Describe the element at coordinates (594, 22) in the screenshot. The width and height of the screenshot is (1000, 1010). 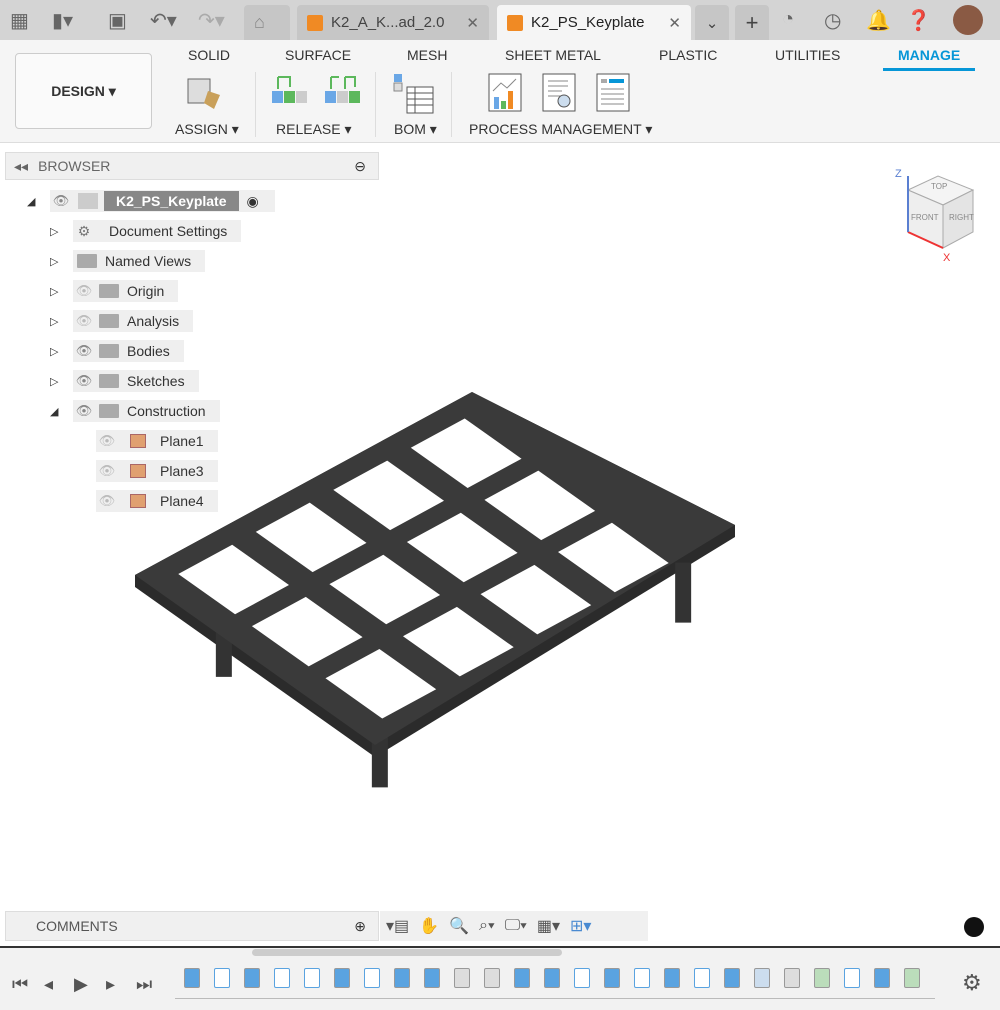
I see `tab-document-2: K2_PS_Keyplate ✕` at that location.